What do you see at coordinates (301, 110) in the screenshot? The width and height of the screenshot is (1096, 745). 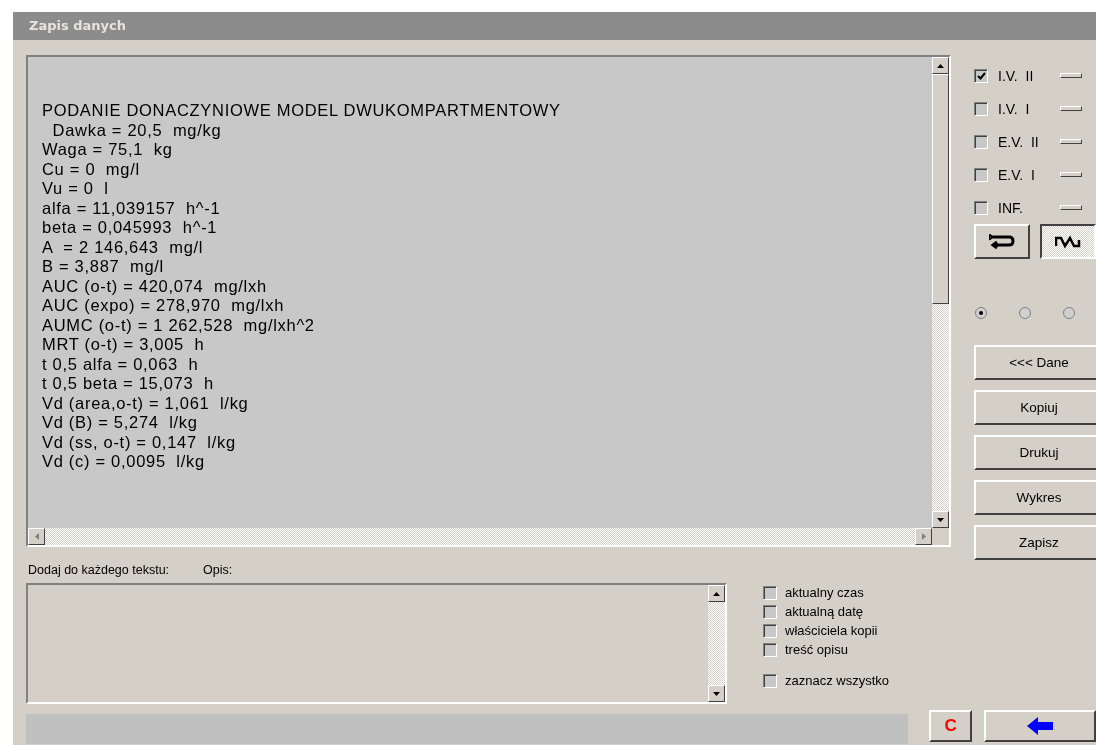 I see `result-line: PODANIE DONACZYNIOWE MODEL DWUKOMPARTMENTOWY` at bounding box center [301, 110].